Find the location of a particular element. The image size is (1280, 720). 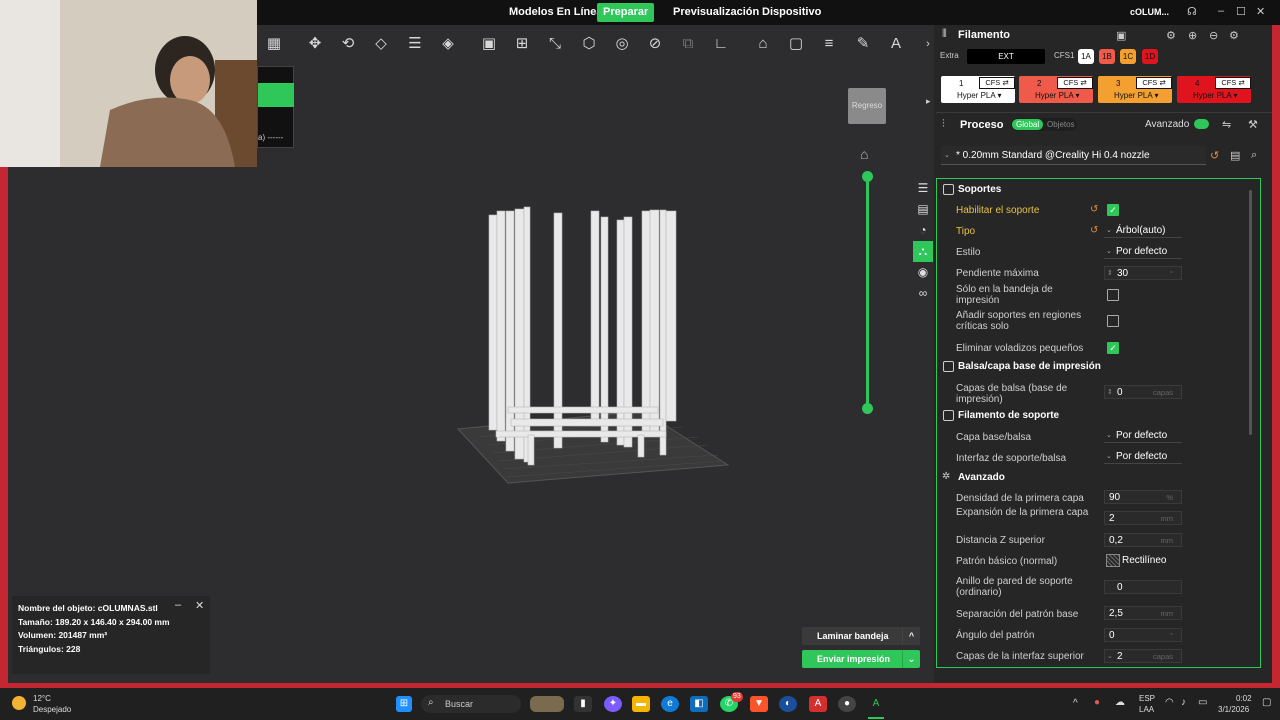

clock-date: 3/1/2026 is located at coordinates (1233, 709).